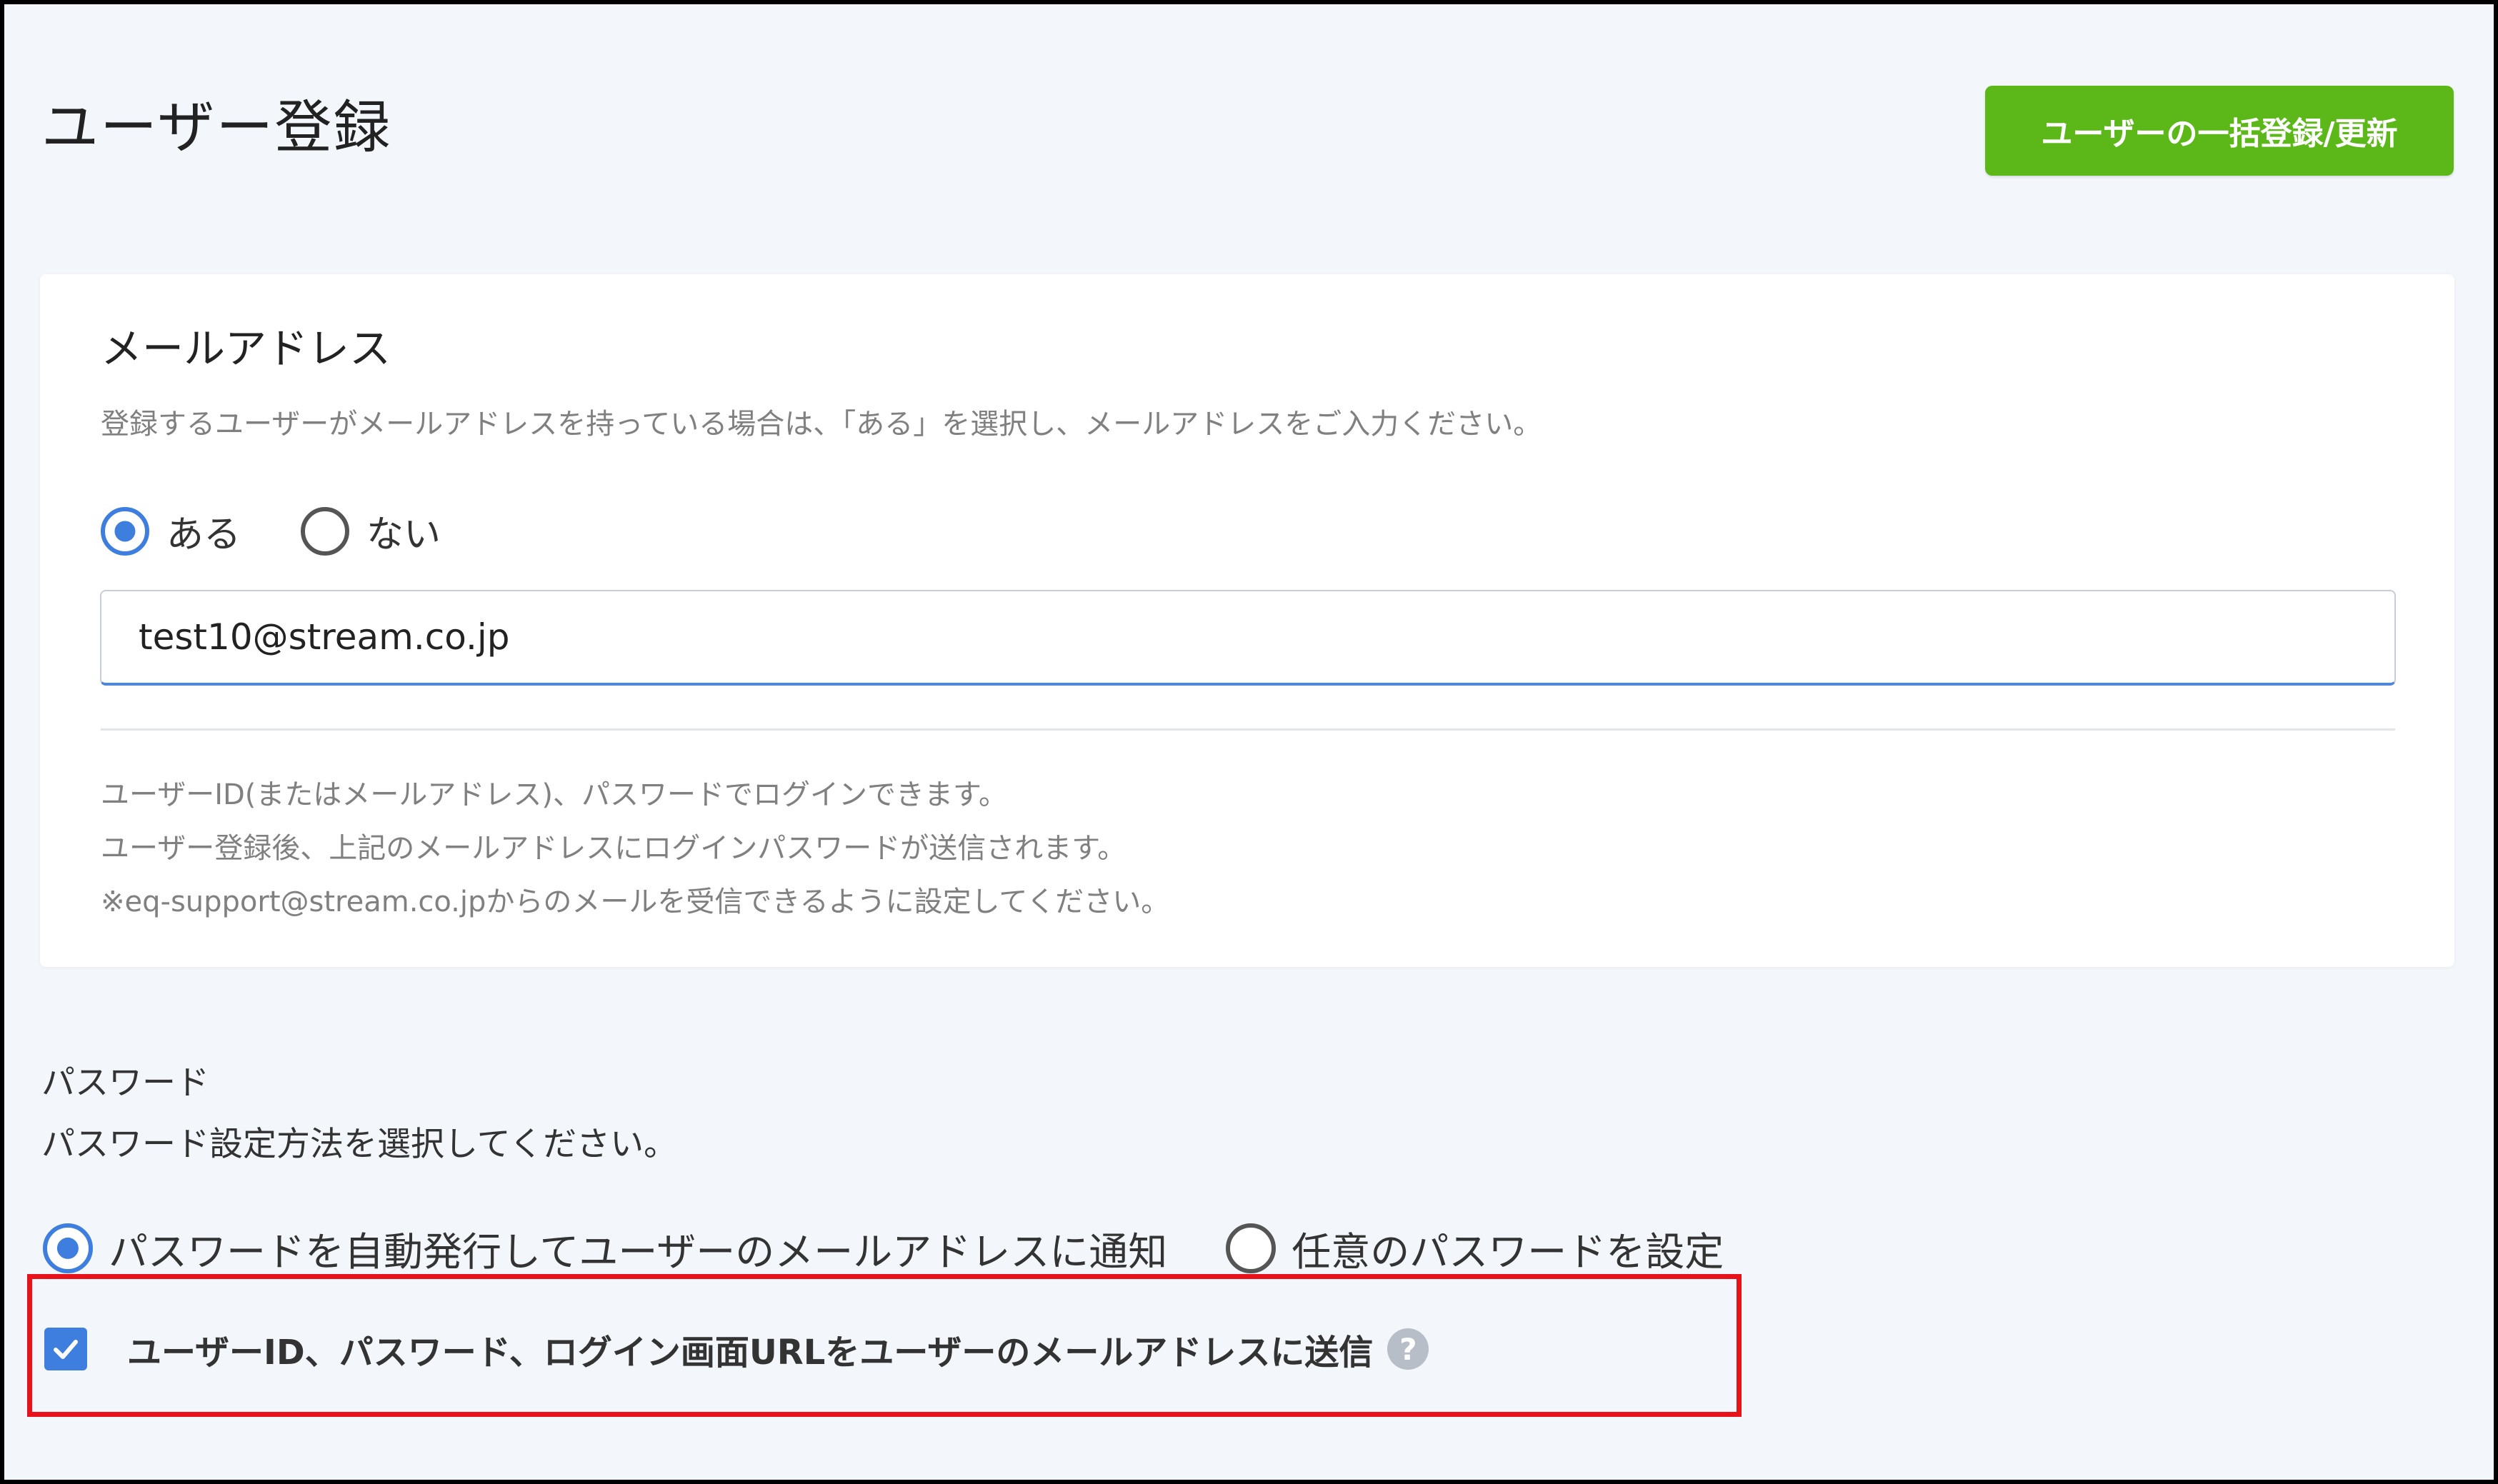  What do you see at coordinates (359, 1144) in the screenshot?
I see `password-section-description: パスワード設定方法を選択してください。` at bounding box center [359, 1144].